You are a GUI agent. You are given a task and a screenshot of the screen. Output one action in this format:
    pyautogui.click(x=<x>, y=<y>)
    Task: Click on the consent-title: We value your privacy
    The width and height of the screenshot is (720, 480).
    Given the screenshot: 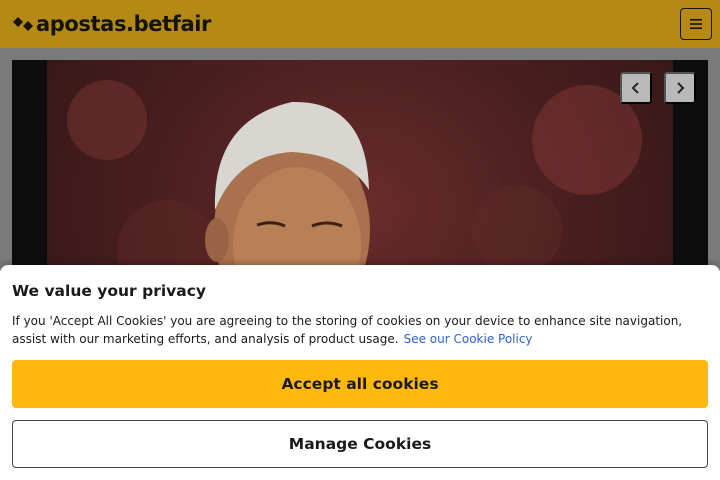 What is the action you would take?
    pyautogui.click(x=109, y=291)
    